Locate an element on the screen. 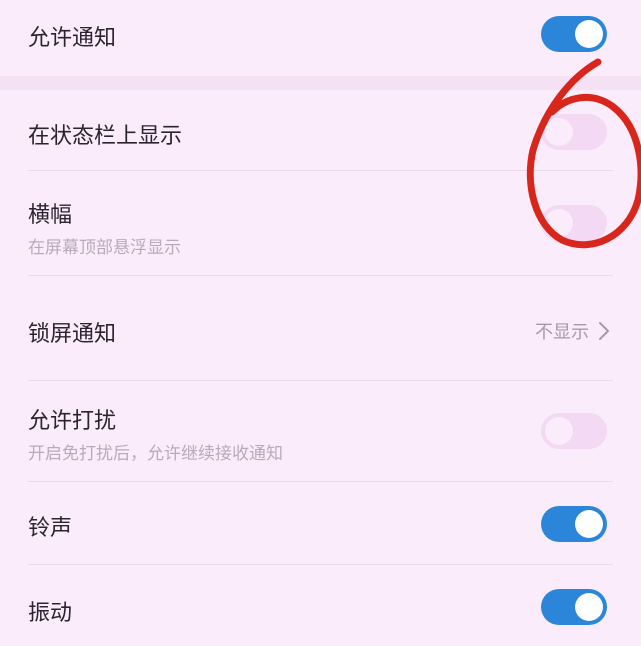 This screenshot has width=641, height=646. setting-title: 允许打扰 is located at coordinates (72, 421).